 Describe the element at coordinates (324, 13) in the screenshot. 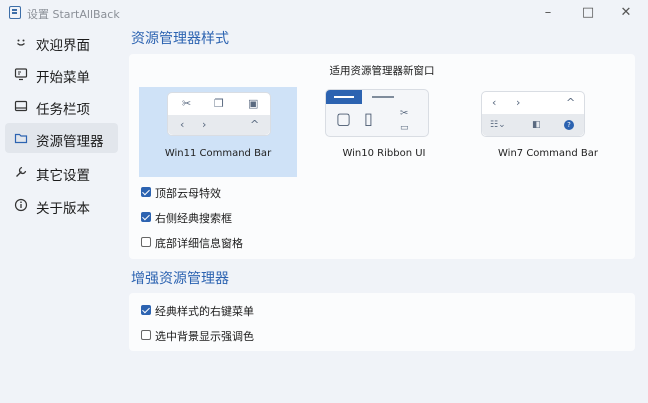

I see `title-bar: 设置 StartAllBack – □ ✕` at that location.